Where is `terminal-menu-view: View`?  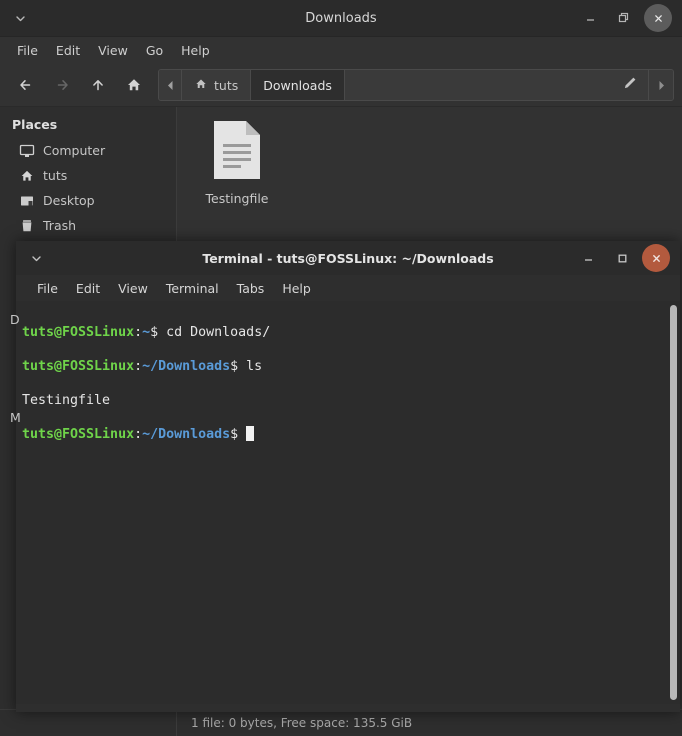
terminal-menu-view: View is located at coordinates (133, 288).